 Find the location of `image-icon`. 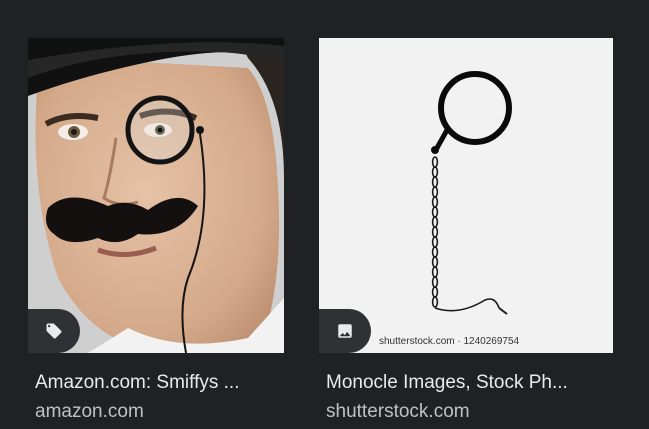

image-icon is located at coordinates (345, 331).